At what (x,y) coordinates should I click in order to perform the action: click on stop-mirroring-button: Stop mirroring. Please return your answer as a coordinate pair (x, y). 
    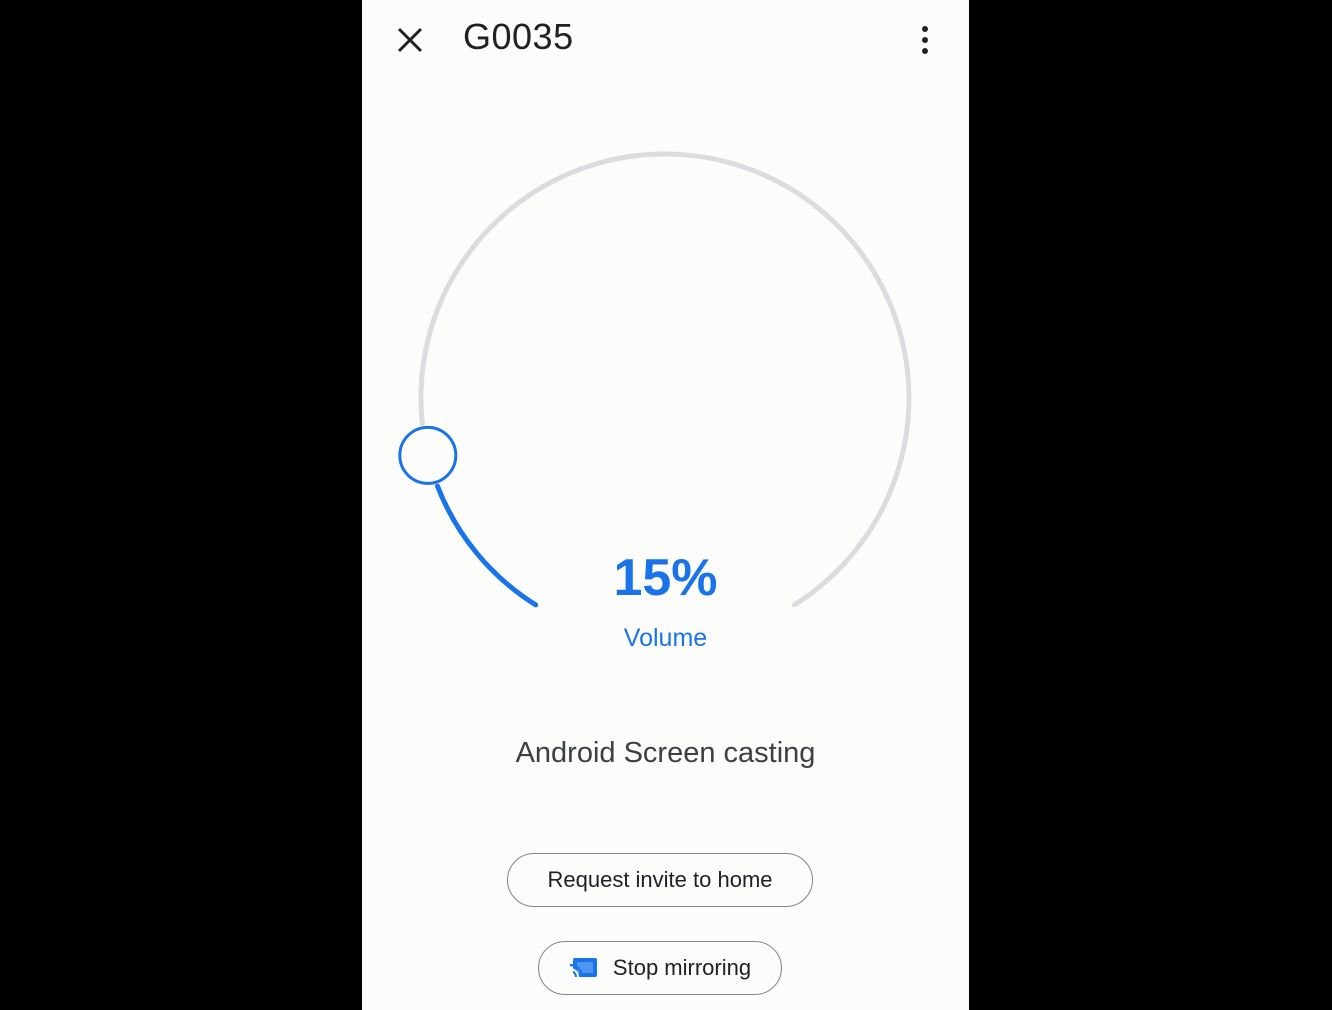
    Looking at the image, I should click on (660, 968).